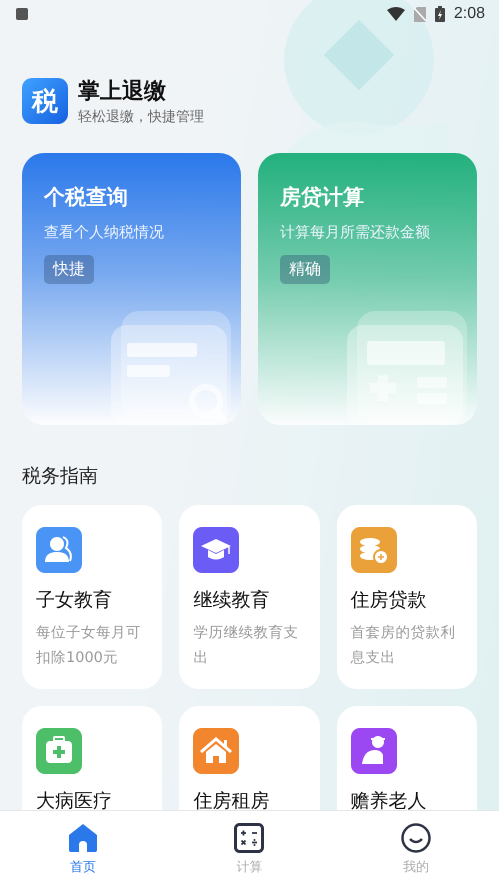  I want to click on guide-description: 学历继续教育支出, so click(246, 646).